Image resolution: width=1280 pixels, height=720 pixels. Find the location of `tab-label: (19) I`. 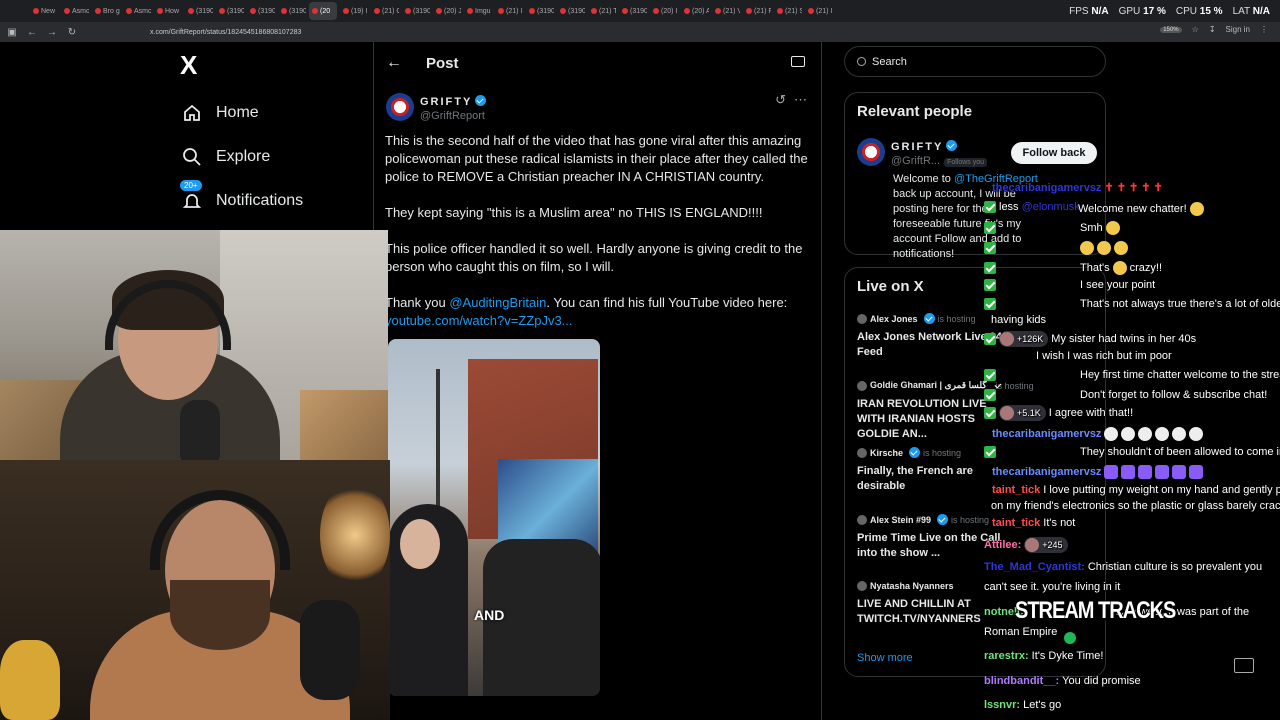

tab-label: (19) I is located at coordinates (359, 11).